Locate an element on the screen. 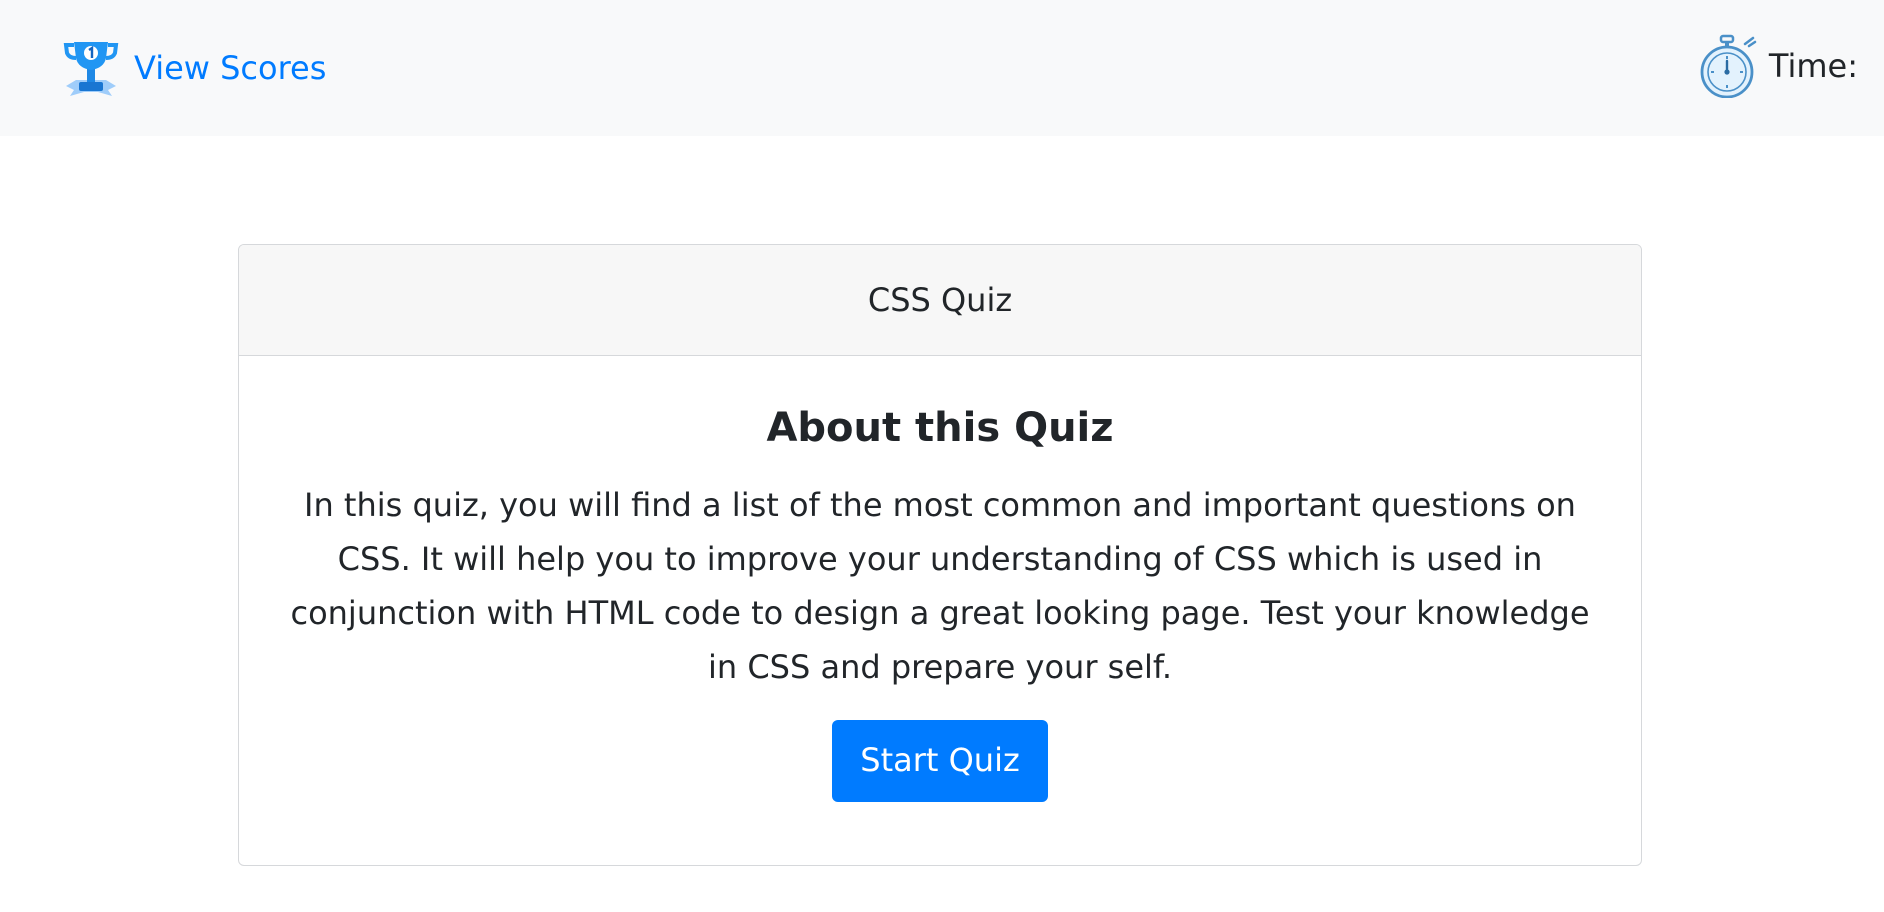  trophy-icon is located at coordinates (91, 68).